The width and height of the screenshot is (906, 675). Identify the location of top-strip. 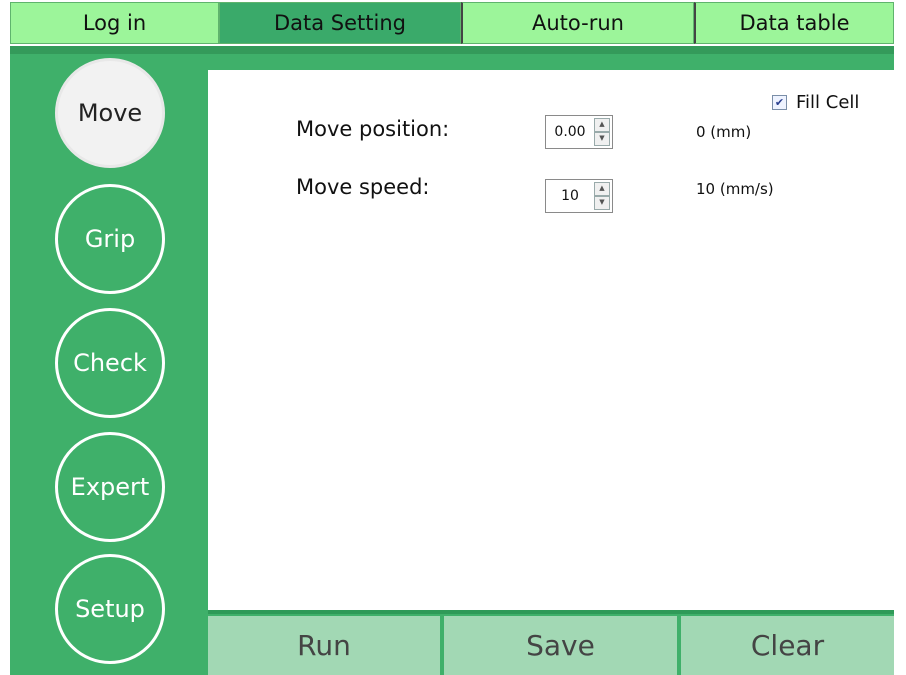
(452, 50).